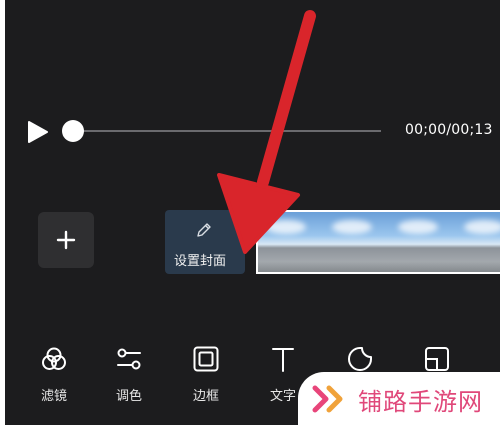  I want to click on toolbar-item-filter: 滤镜, so click(54, 376).